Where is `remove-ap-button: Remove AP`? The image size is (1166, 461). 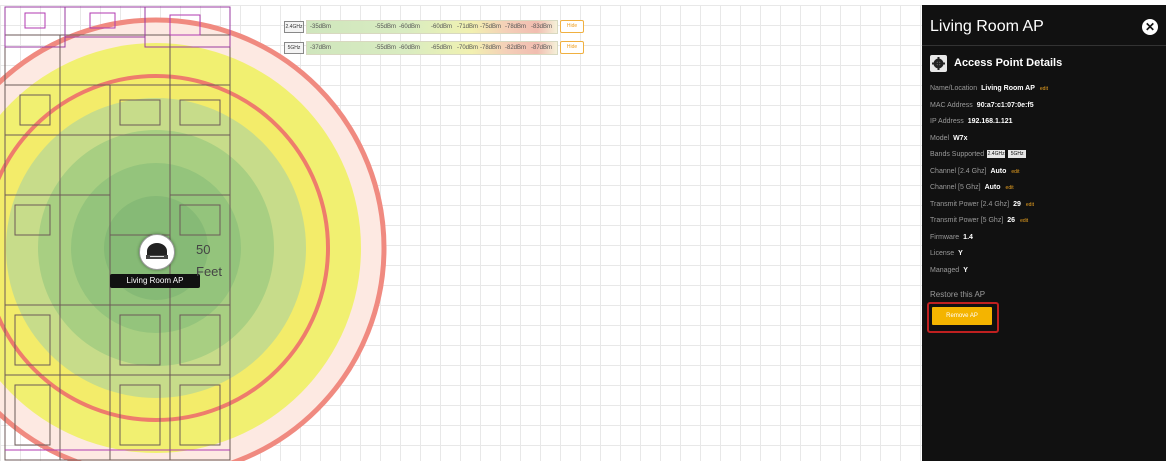 remove-ap-button: Remove AP is located at coordinates (962, 316).